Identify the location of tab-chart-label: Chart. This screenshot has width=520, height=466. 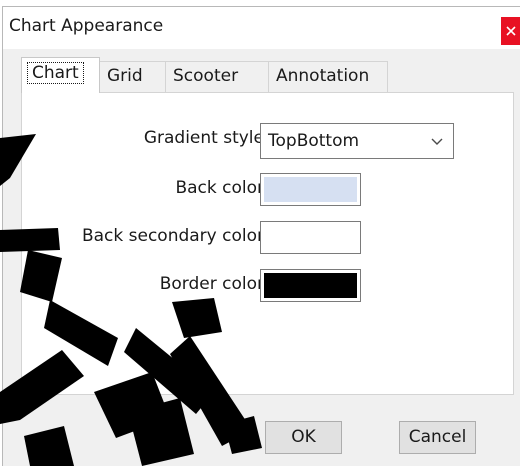
(55, 73).